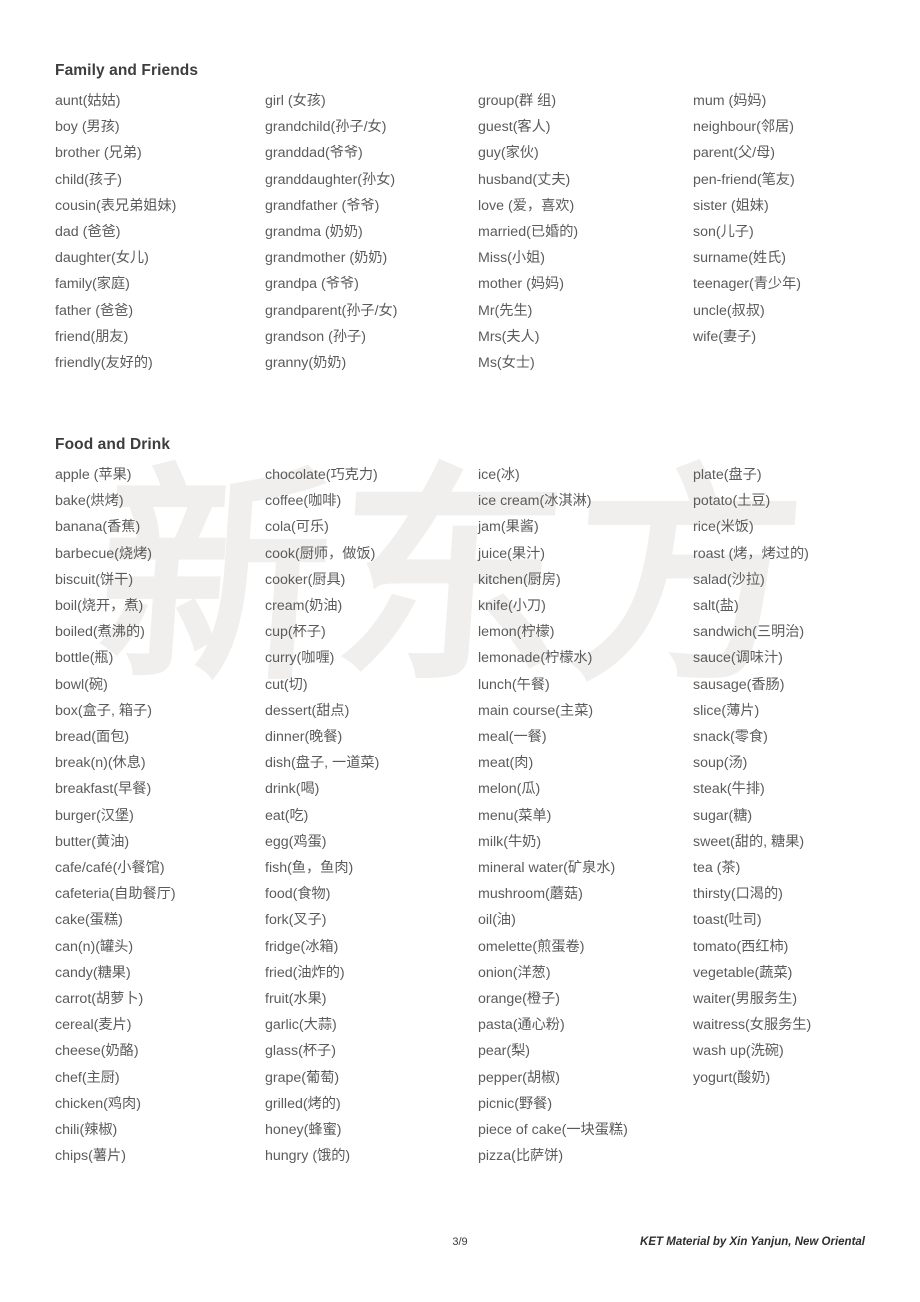 The height and width of the screenshot is (1302, 920). I want to click on vocab-entry: granddad(爷爷), so click(314, 153).